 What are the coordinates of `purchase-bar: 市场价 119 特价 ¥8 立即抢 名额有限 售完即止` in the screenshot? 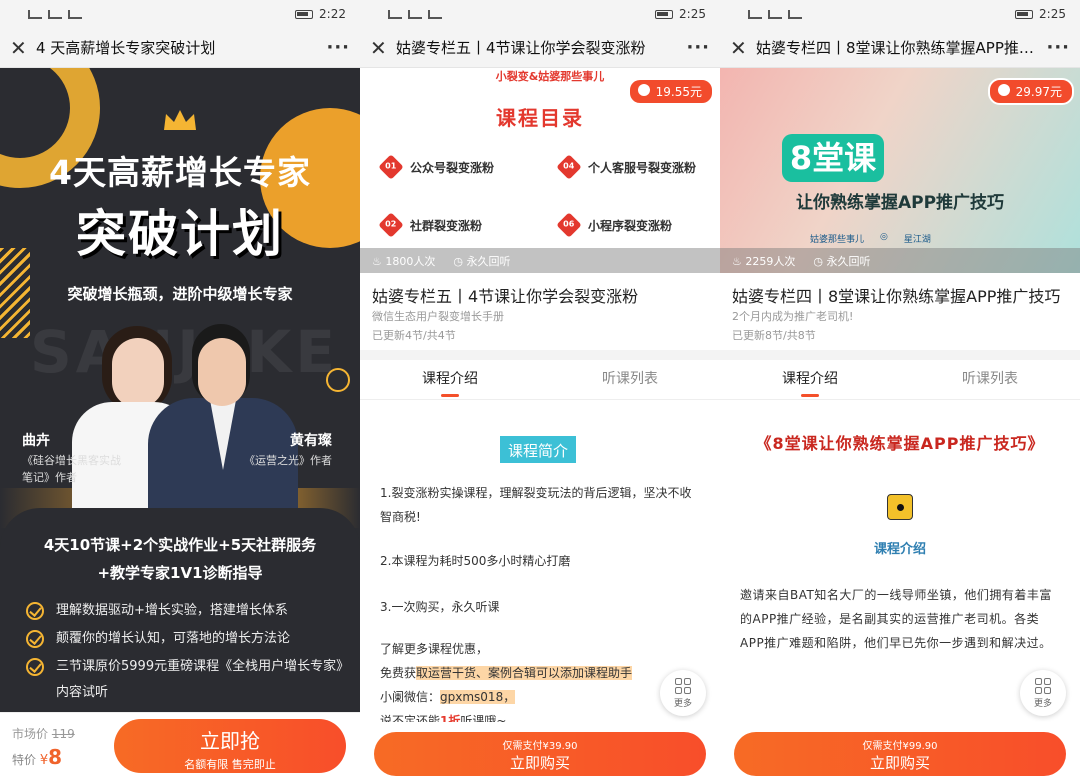 It's located at (180, 746).